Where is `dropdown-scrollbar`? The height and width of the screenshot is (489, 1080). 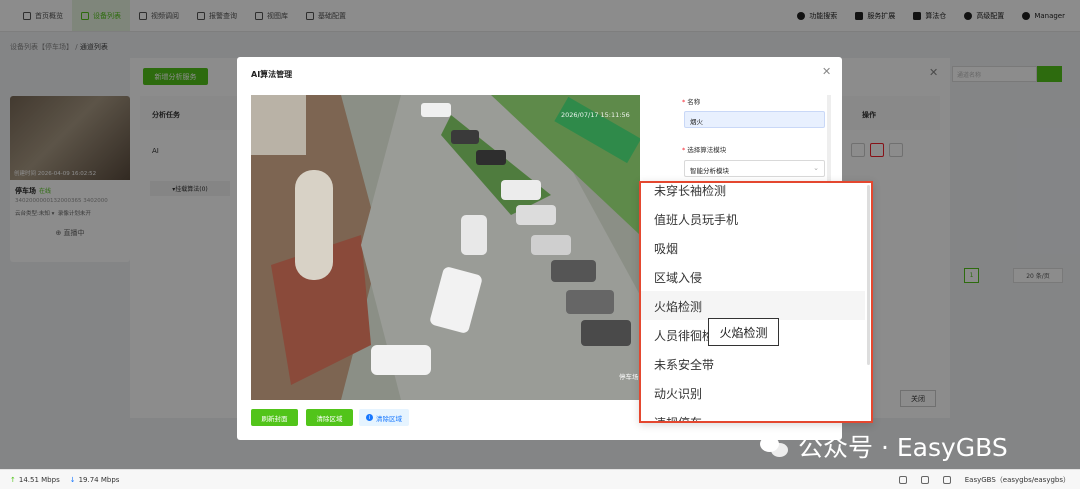 dropdown-scrollbar is located at coordinates (868, 275).